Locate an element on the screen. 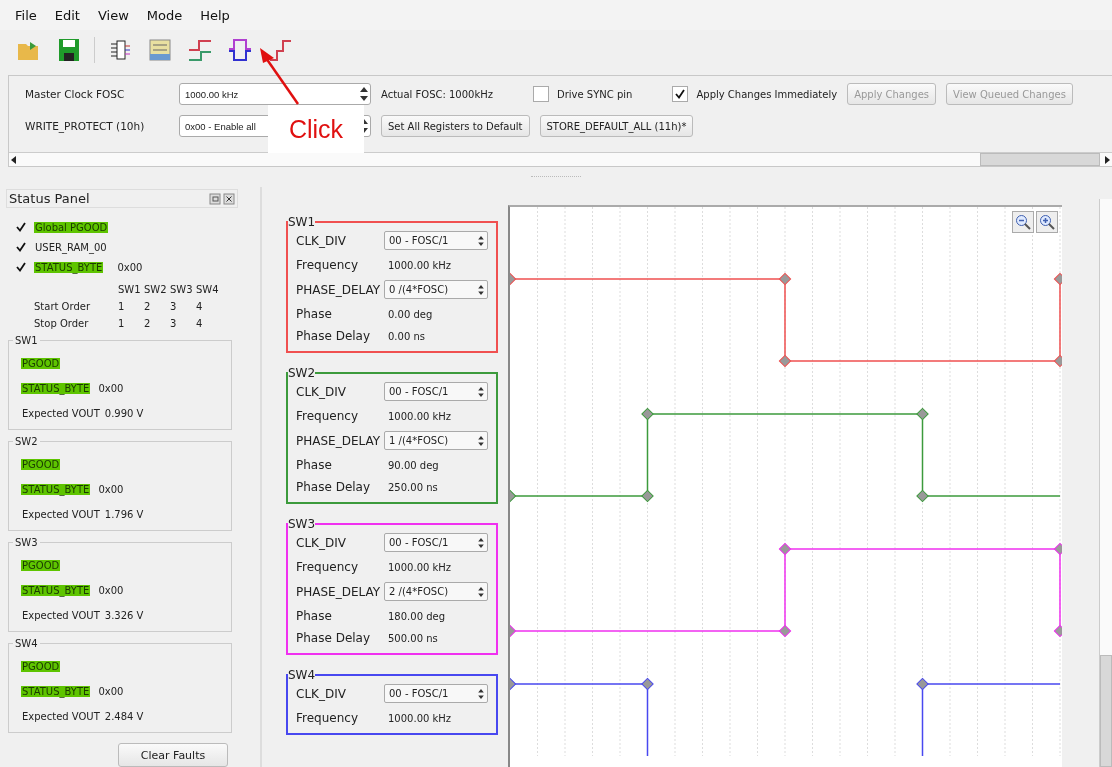  column-header: SW2 is located at coordinates (156, 289).